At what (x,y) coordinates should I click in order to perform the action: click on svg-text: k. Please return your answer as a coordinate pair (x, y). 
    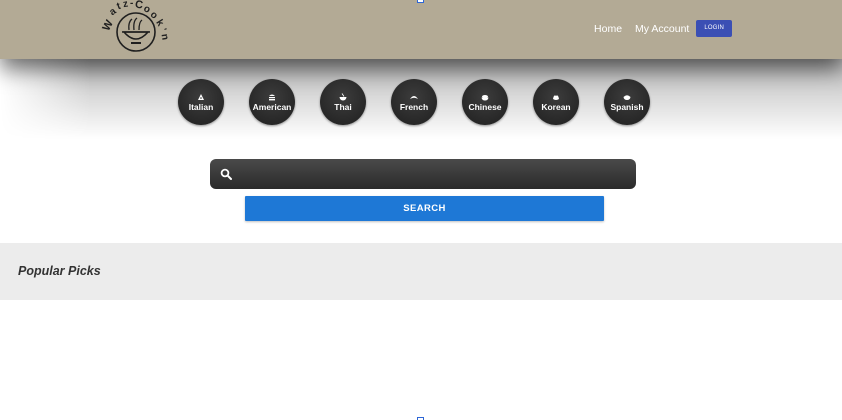
    Looking at the image, I should click on (159, 23).